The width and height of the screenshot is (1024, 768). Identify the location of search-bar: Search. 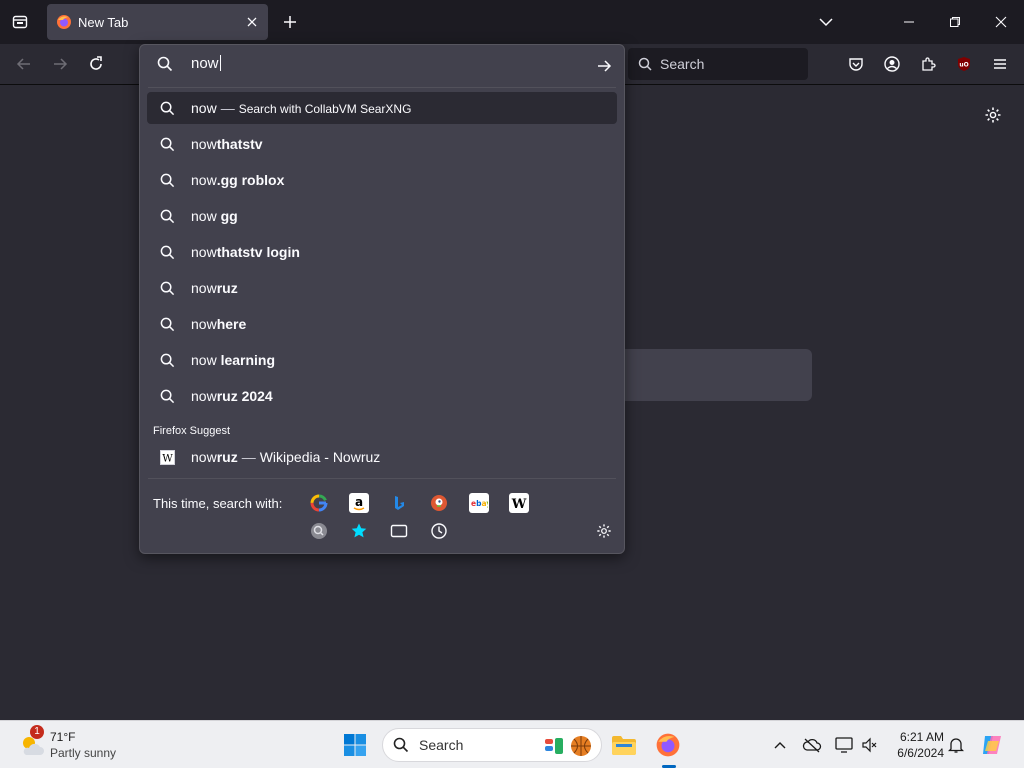
(718, 64).